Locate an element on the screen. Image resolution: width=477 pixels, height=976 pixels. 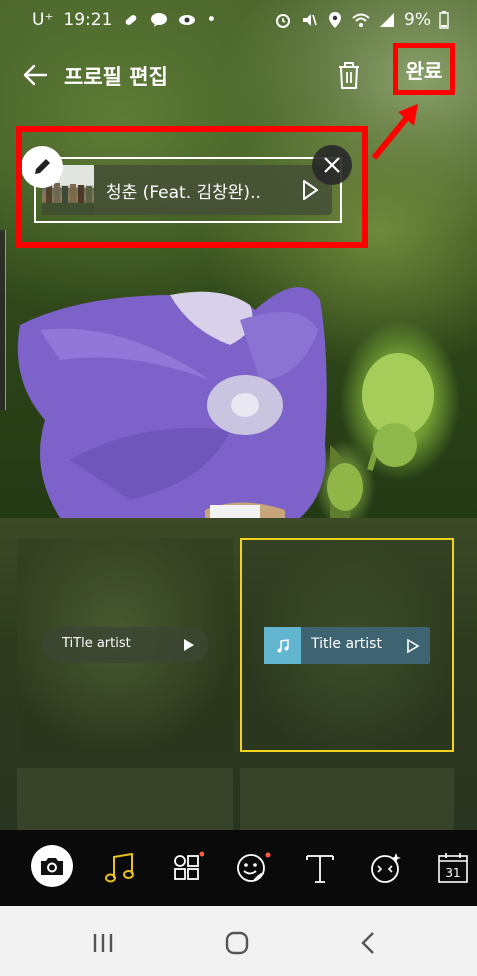
time-label: 19:21 is located at coordinates (88, 20).